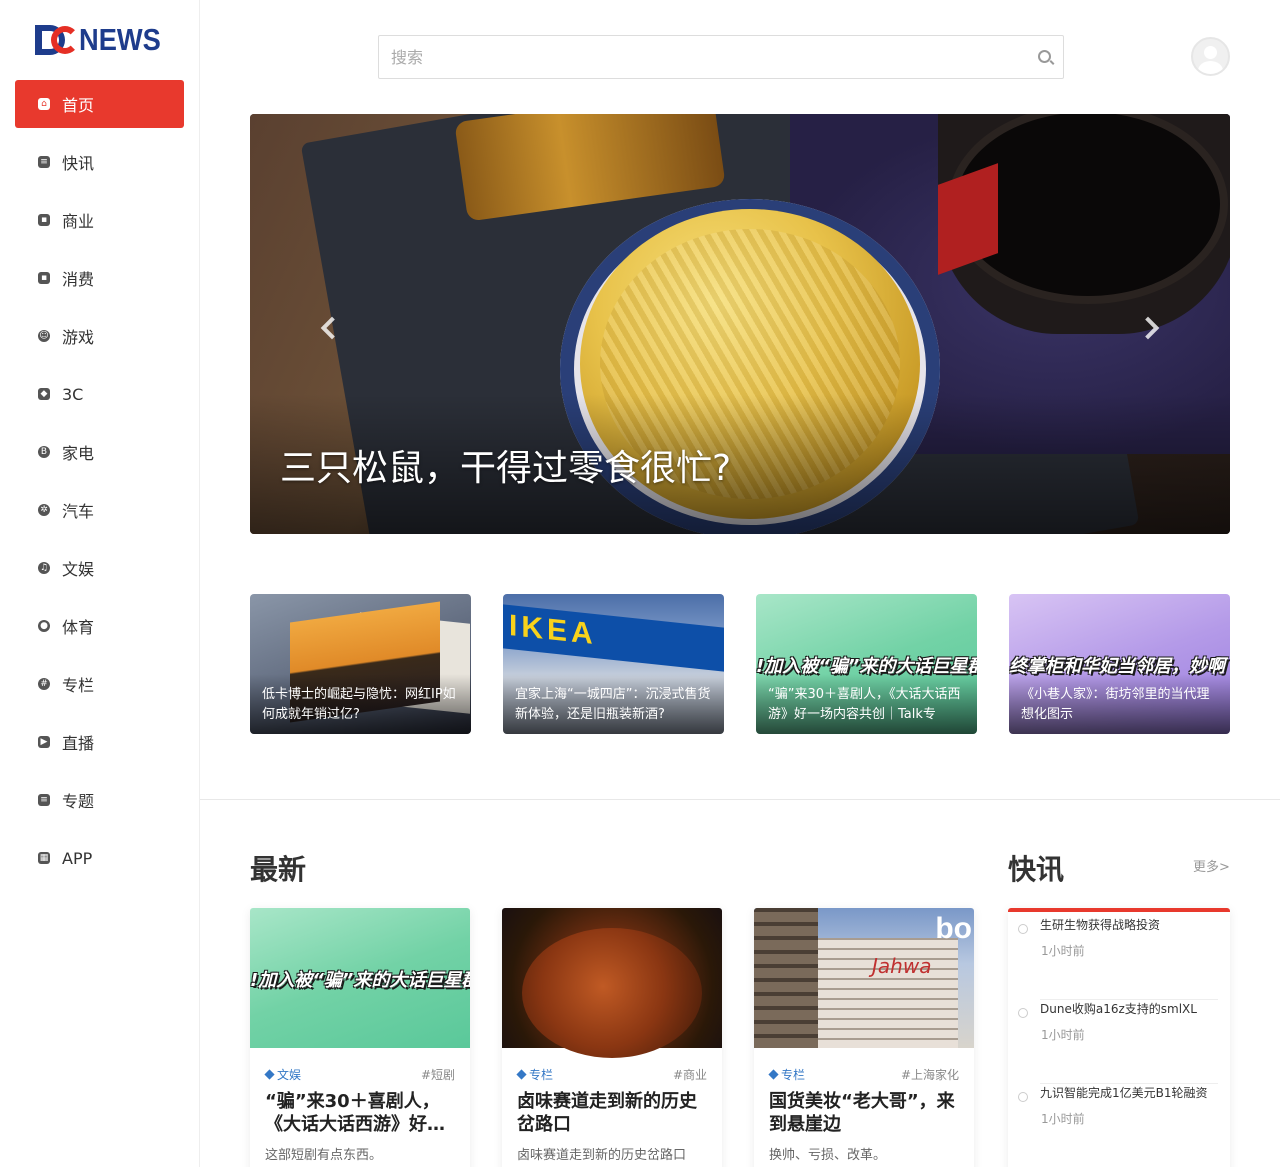  Describe the element at coordinates (99, 336) in the screenshot. I see `sidebar-item-4: ☺ 游戏` at that location.